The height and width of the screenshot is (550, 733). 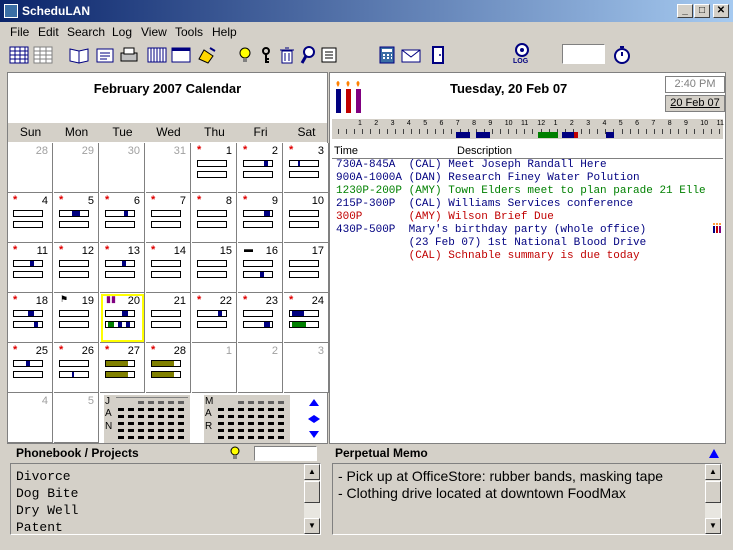 What do you see at coordinates (30, 318) in the screenshot?
I see `calendar-day: 18 *` at bounding box center [30, 318].